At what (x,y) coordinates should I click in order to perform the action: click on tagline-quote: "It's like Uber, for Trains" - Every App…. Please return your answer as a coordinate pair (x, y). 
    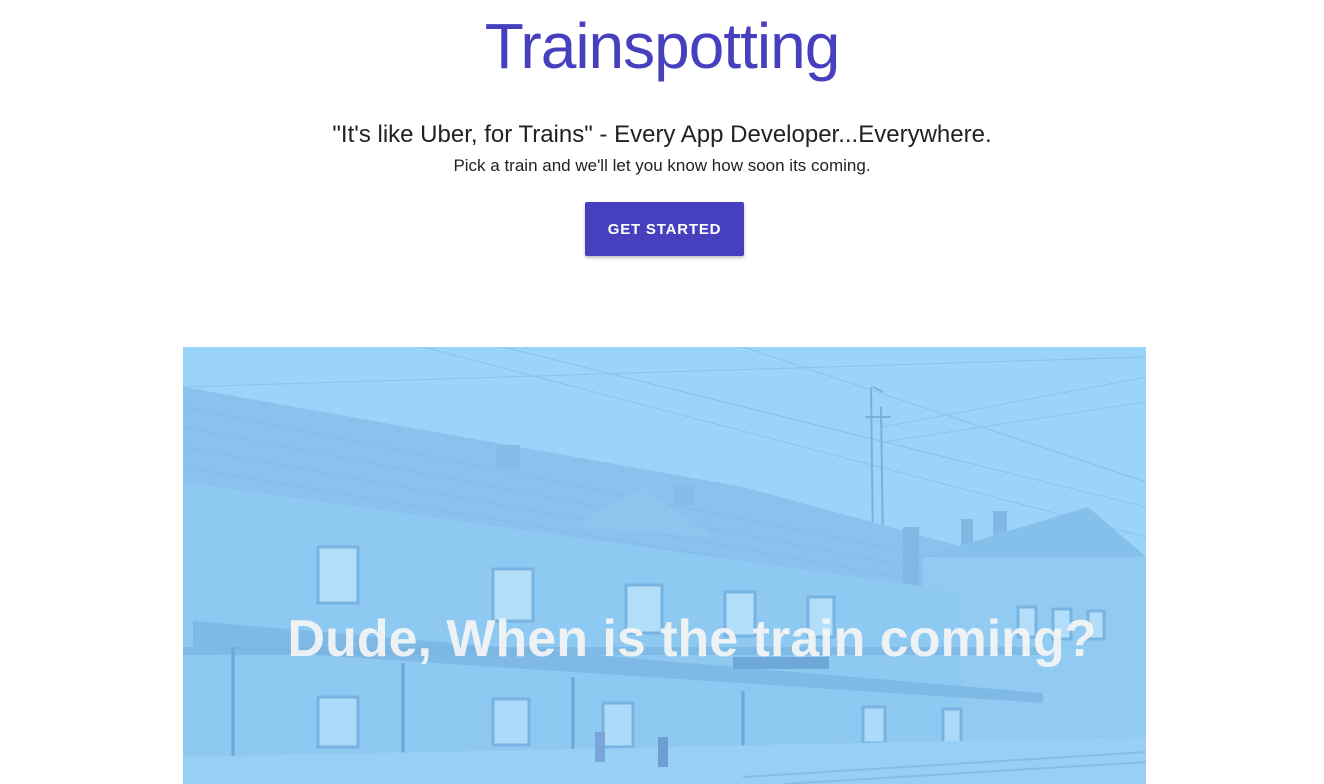
    Looking at the image, I should click on (662, 134).